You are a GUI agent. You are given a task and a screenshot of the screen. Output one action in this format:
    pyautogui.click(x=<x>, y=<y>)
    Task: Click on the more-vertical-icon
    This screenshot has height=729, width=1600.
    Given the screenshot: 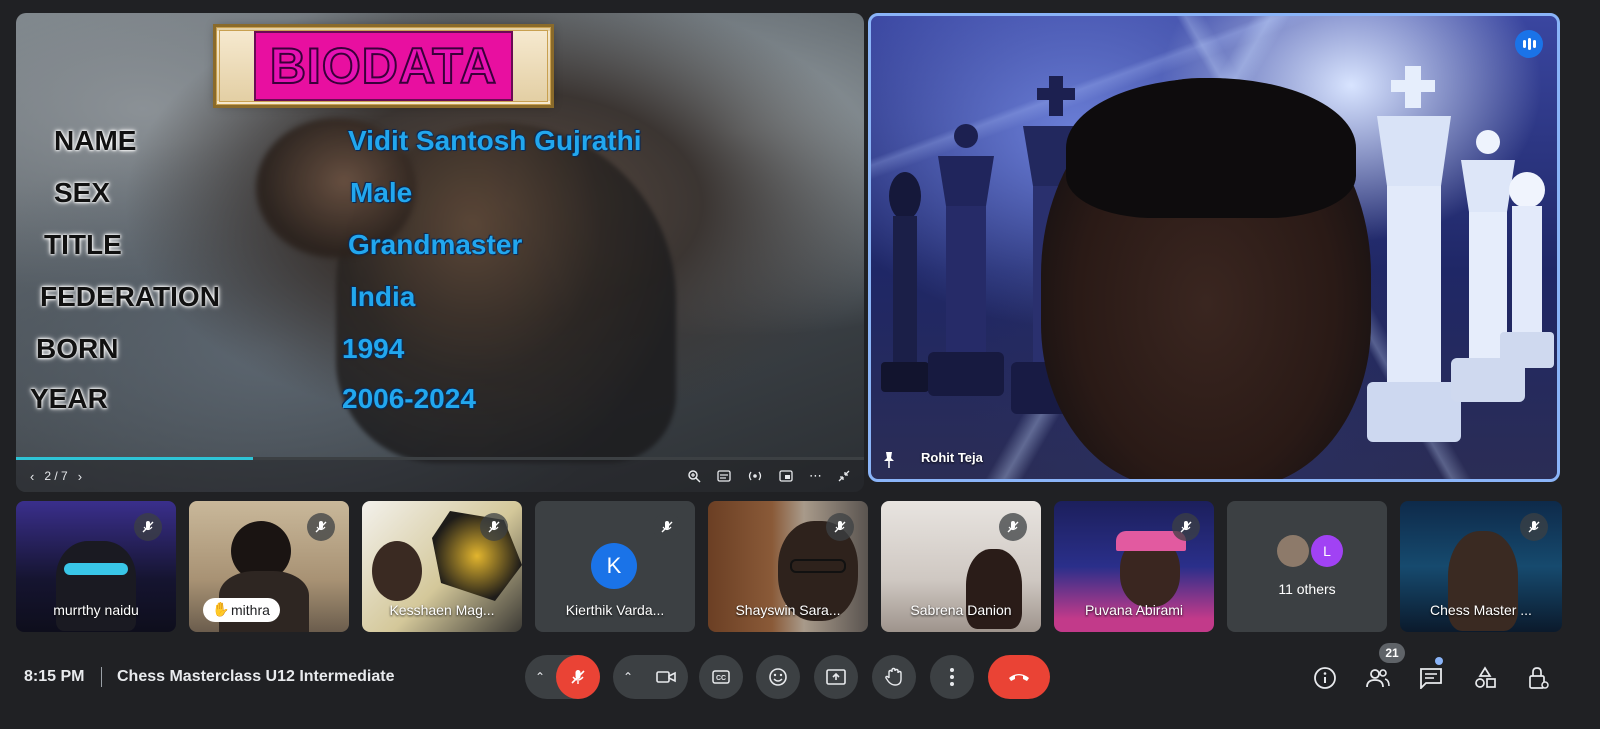 What is the action you would take?
    pyautogui.click(x=952, y=677)
    